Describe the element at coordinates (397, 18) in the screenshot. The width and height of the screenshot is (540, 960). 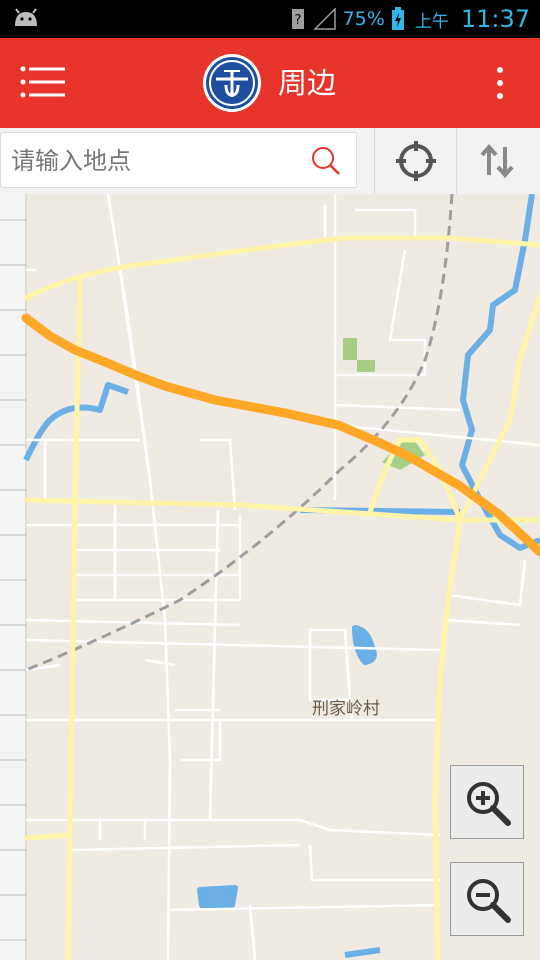
I see `battery-icon` at that location.